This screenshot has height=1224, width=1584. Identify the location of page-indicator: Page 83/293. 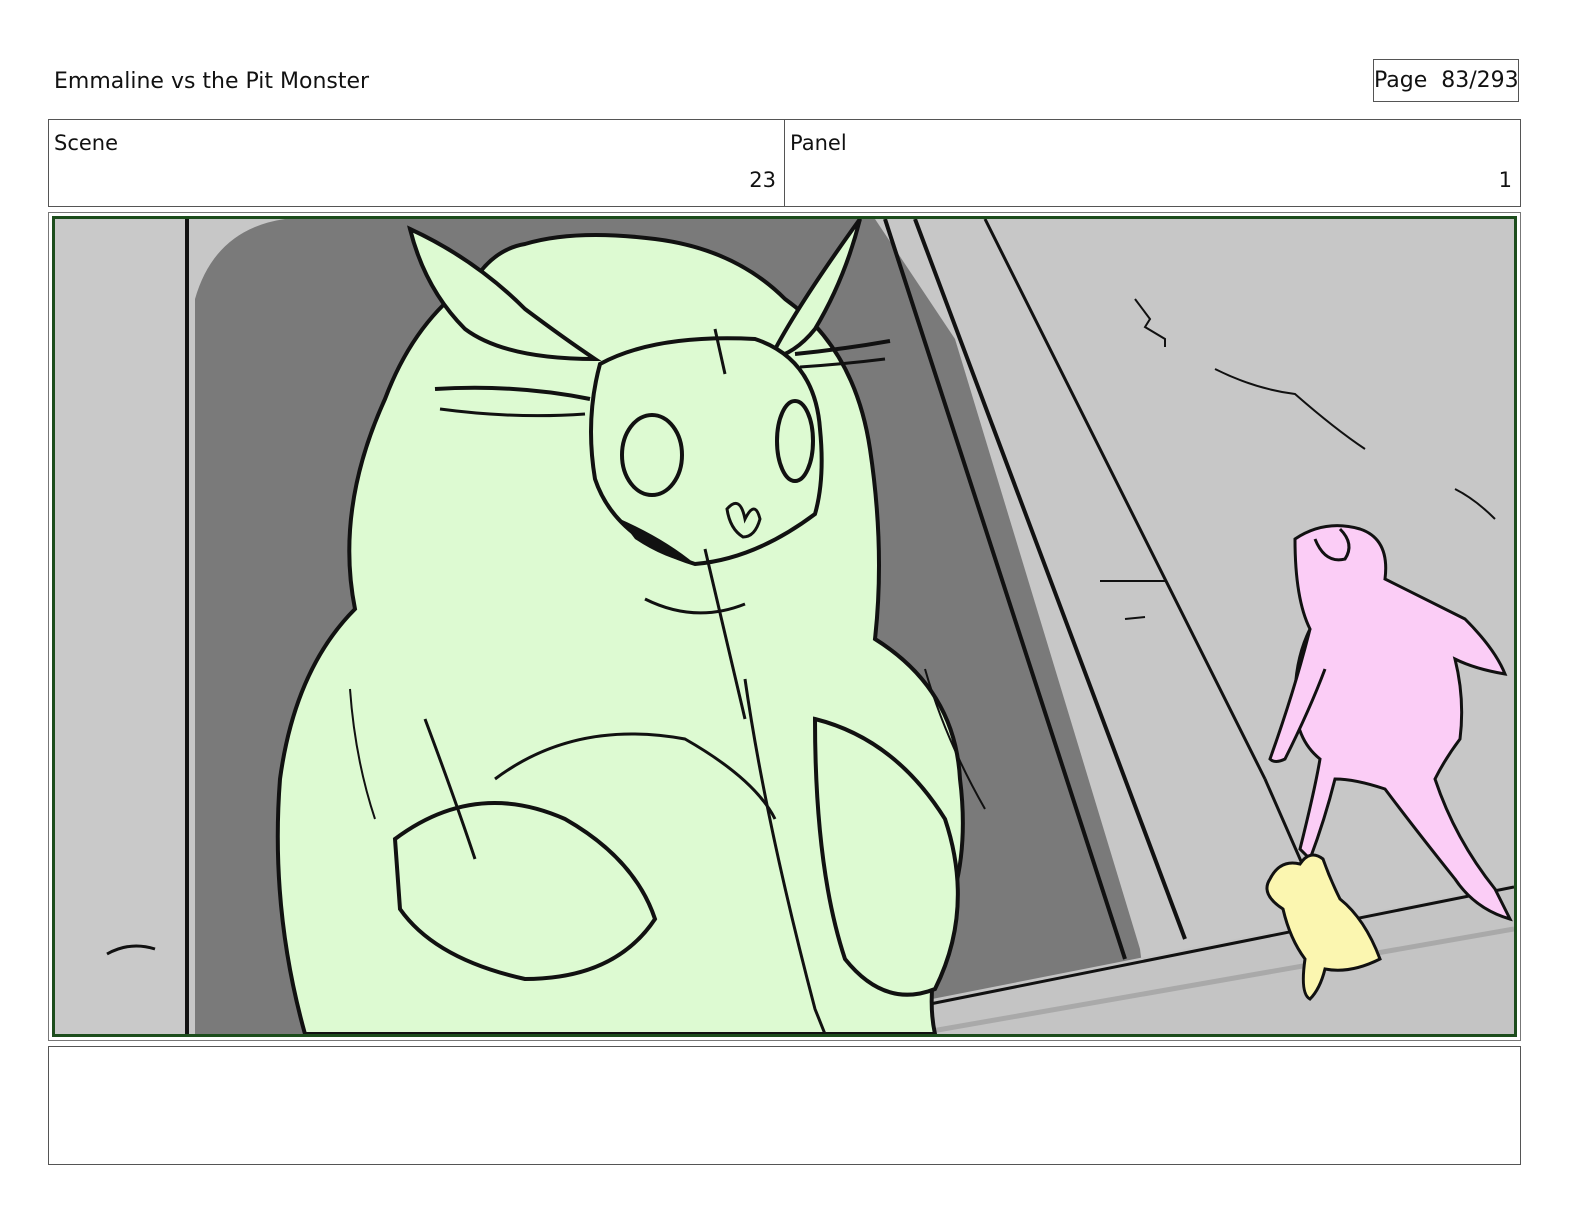
(1446, 80).